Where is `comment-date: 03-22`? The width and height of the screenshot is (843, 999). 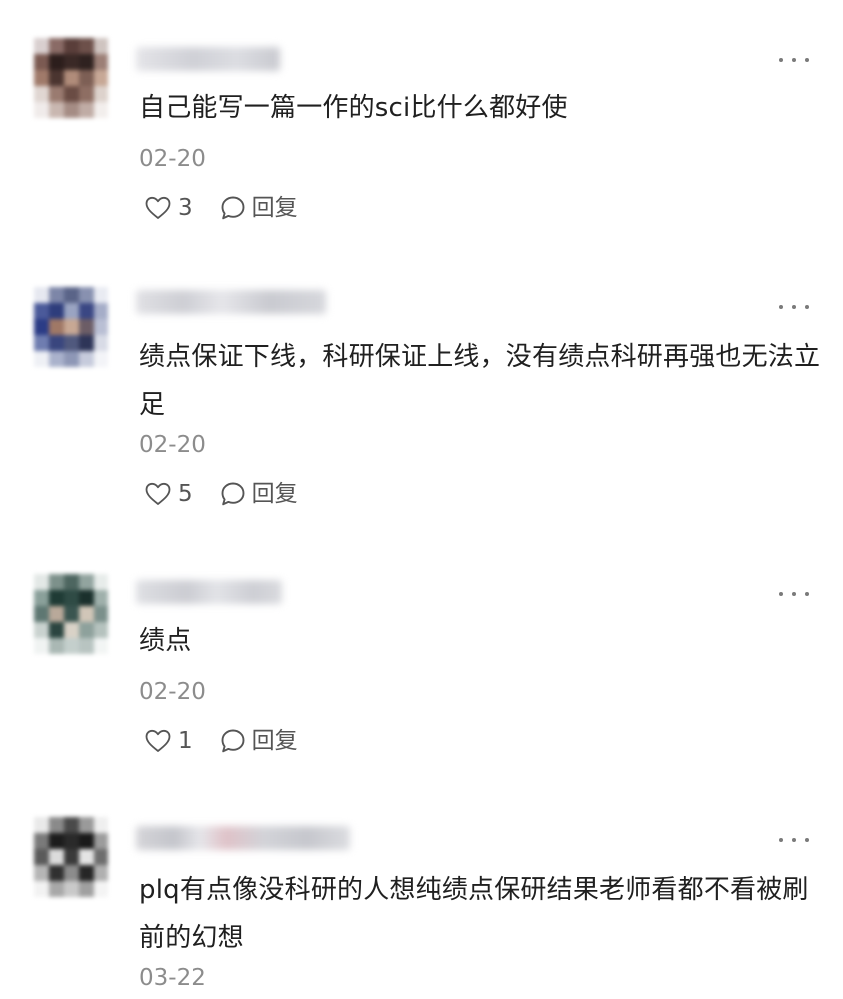 comment-date: 03-22 is located at coordinates (172, 978).